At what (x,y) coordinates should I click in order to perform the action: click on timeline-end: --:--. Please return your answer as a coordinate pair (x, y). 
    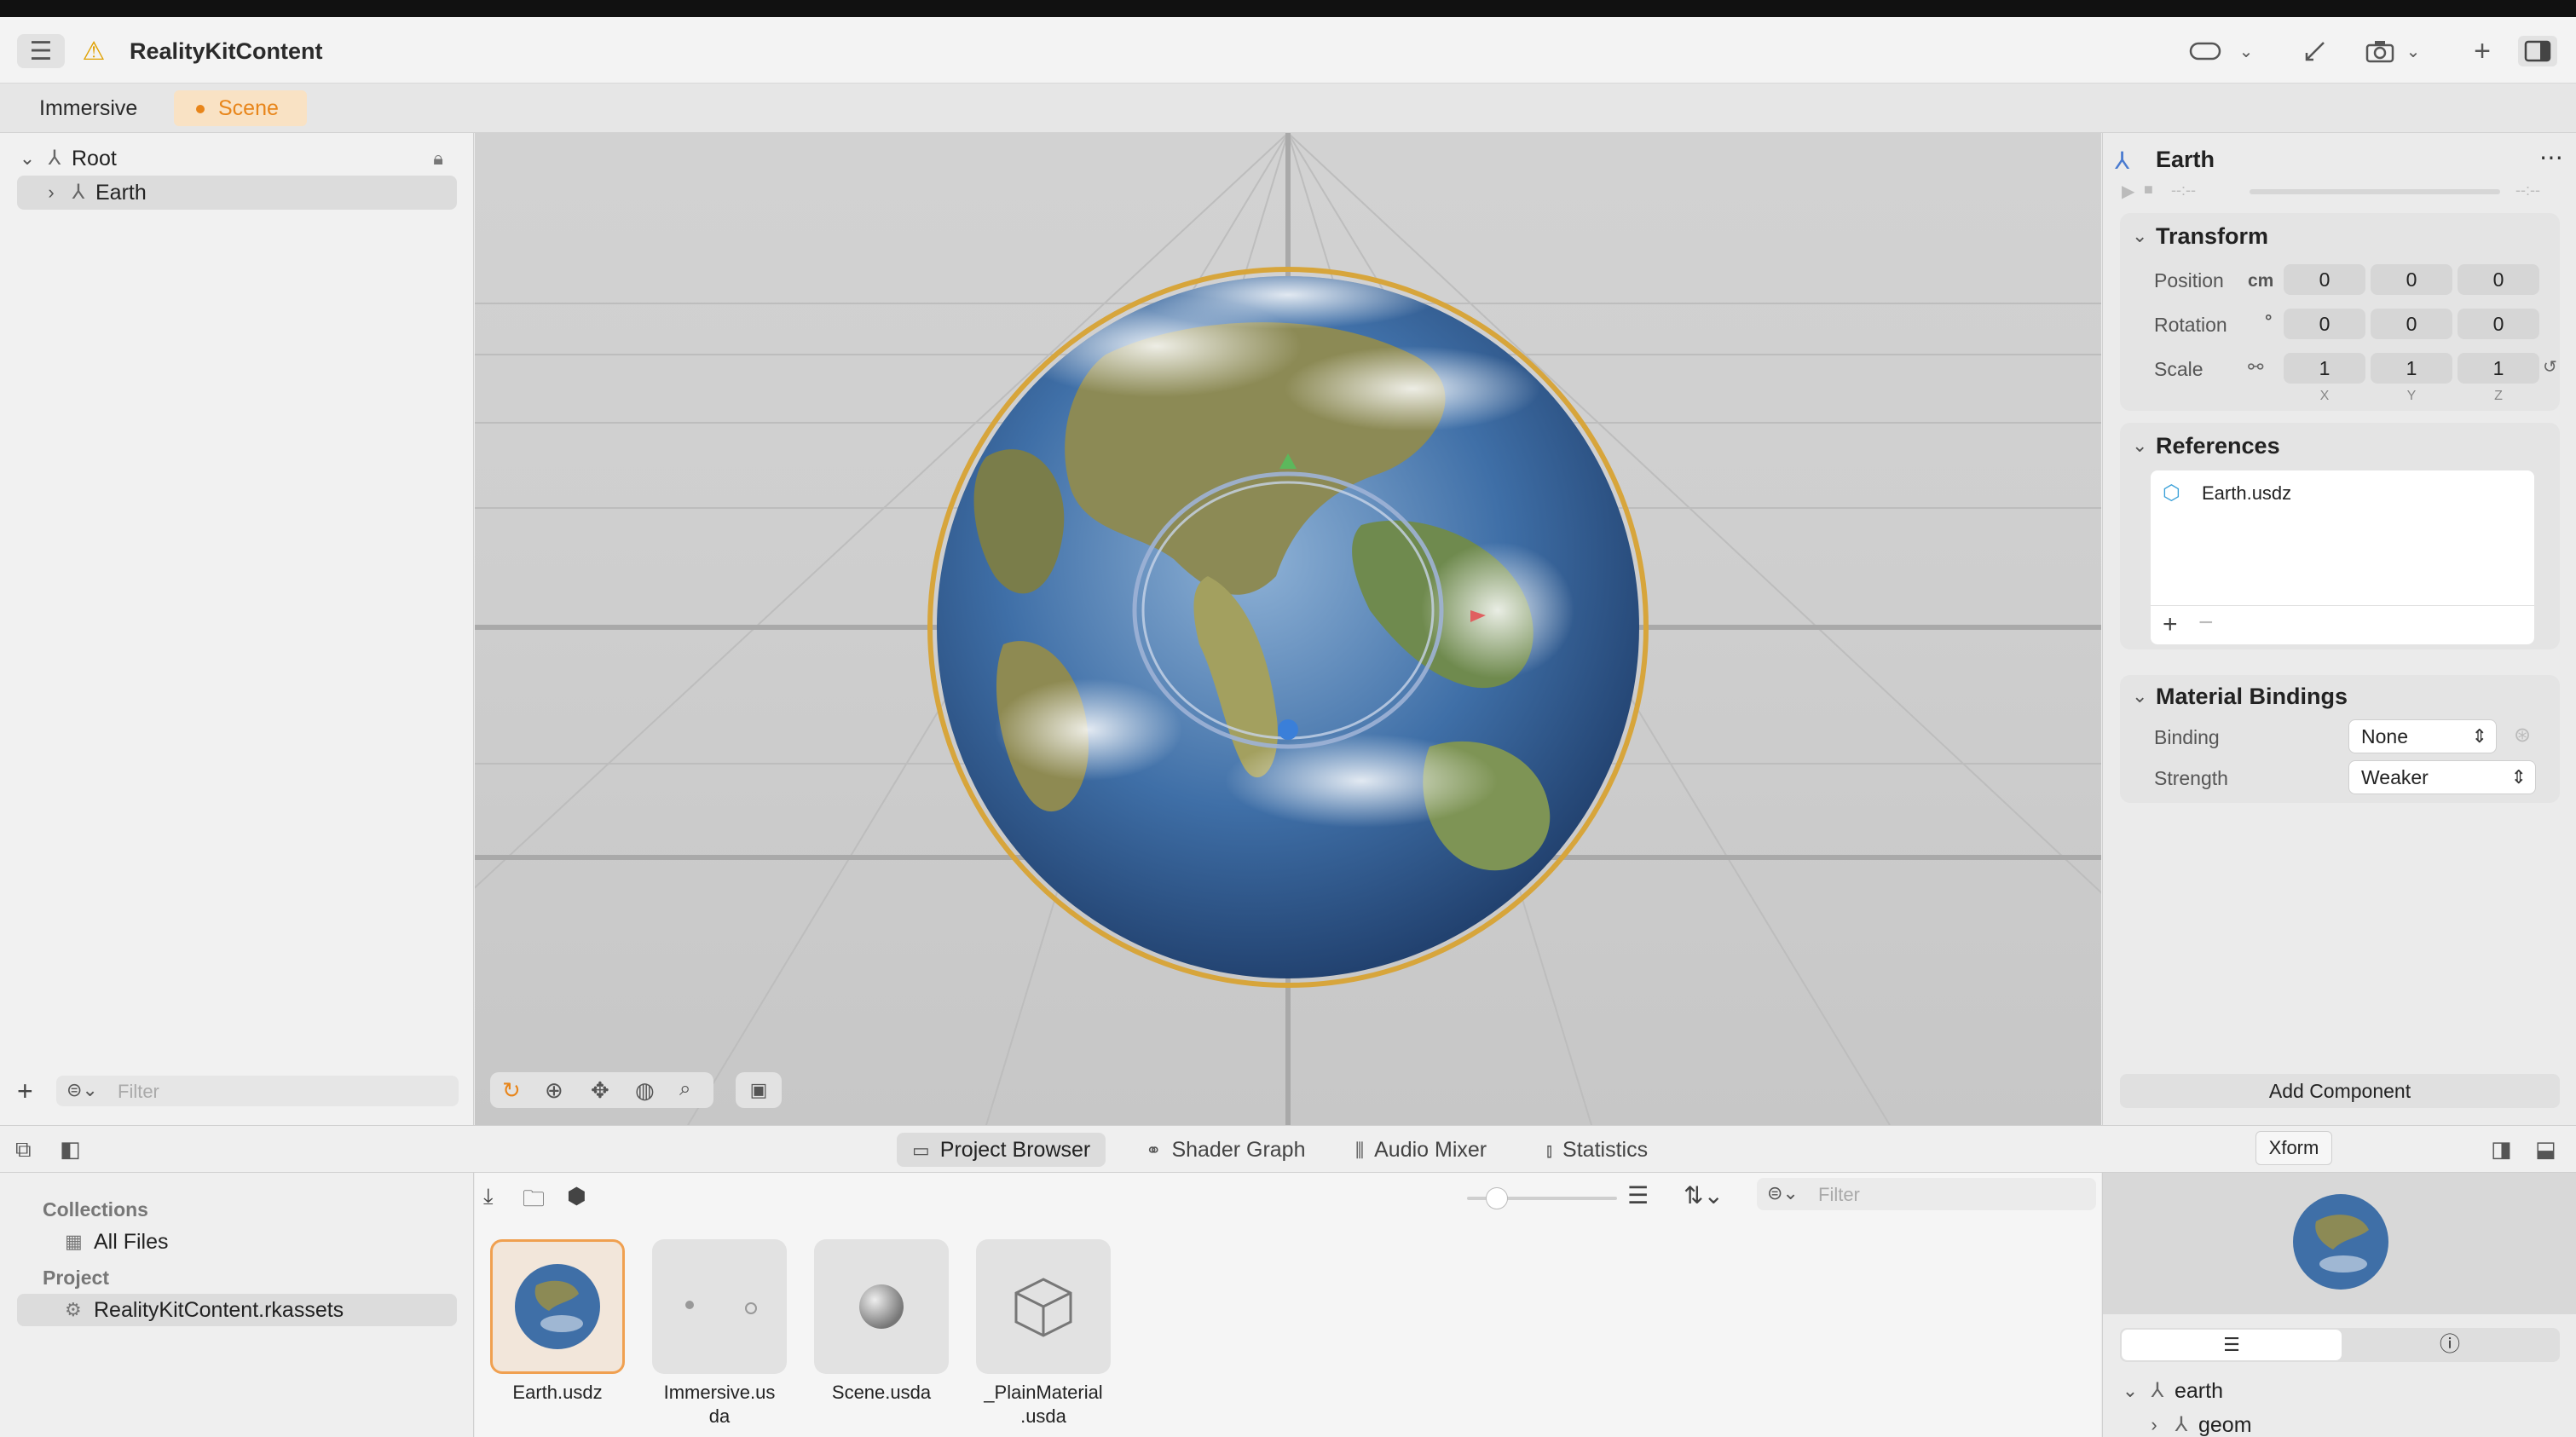
    Looking at the image, I should click on (2527, 190).